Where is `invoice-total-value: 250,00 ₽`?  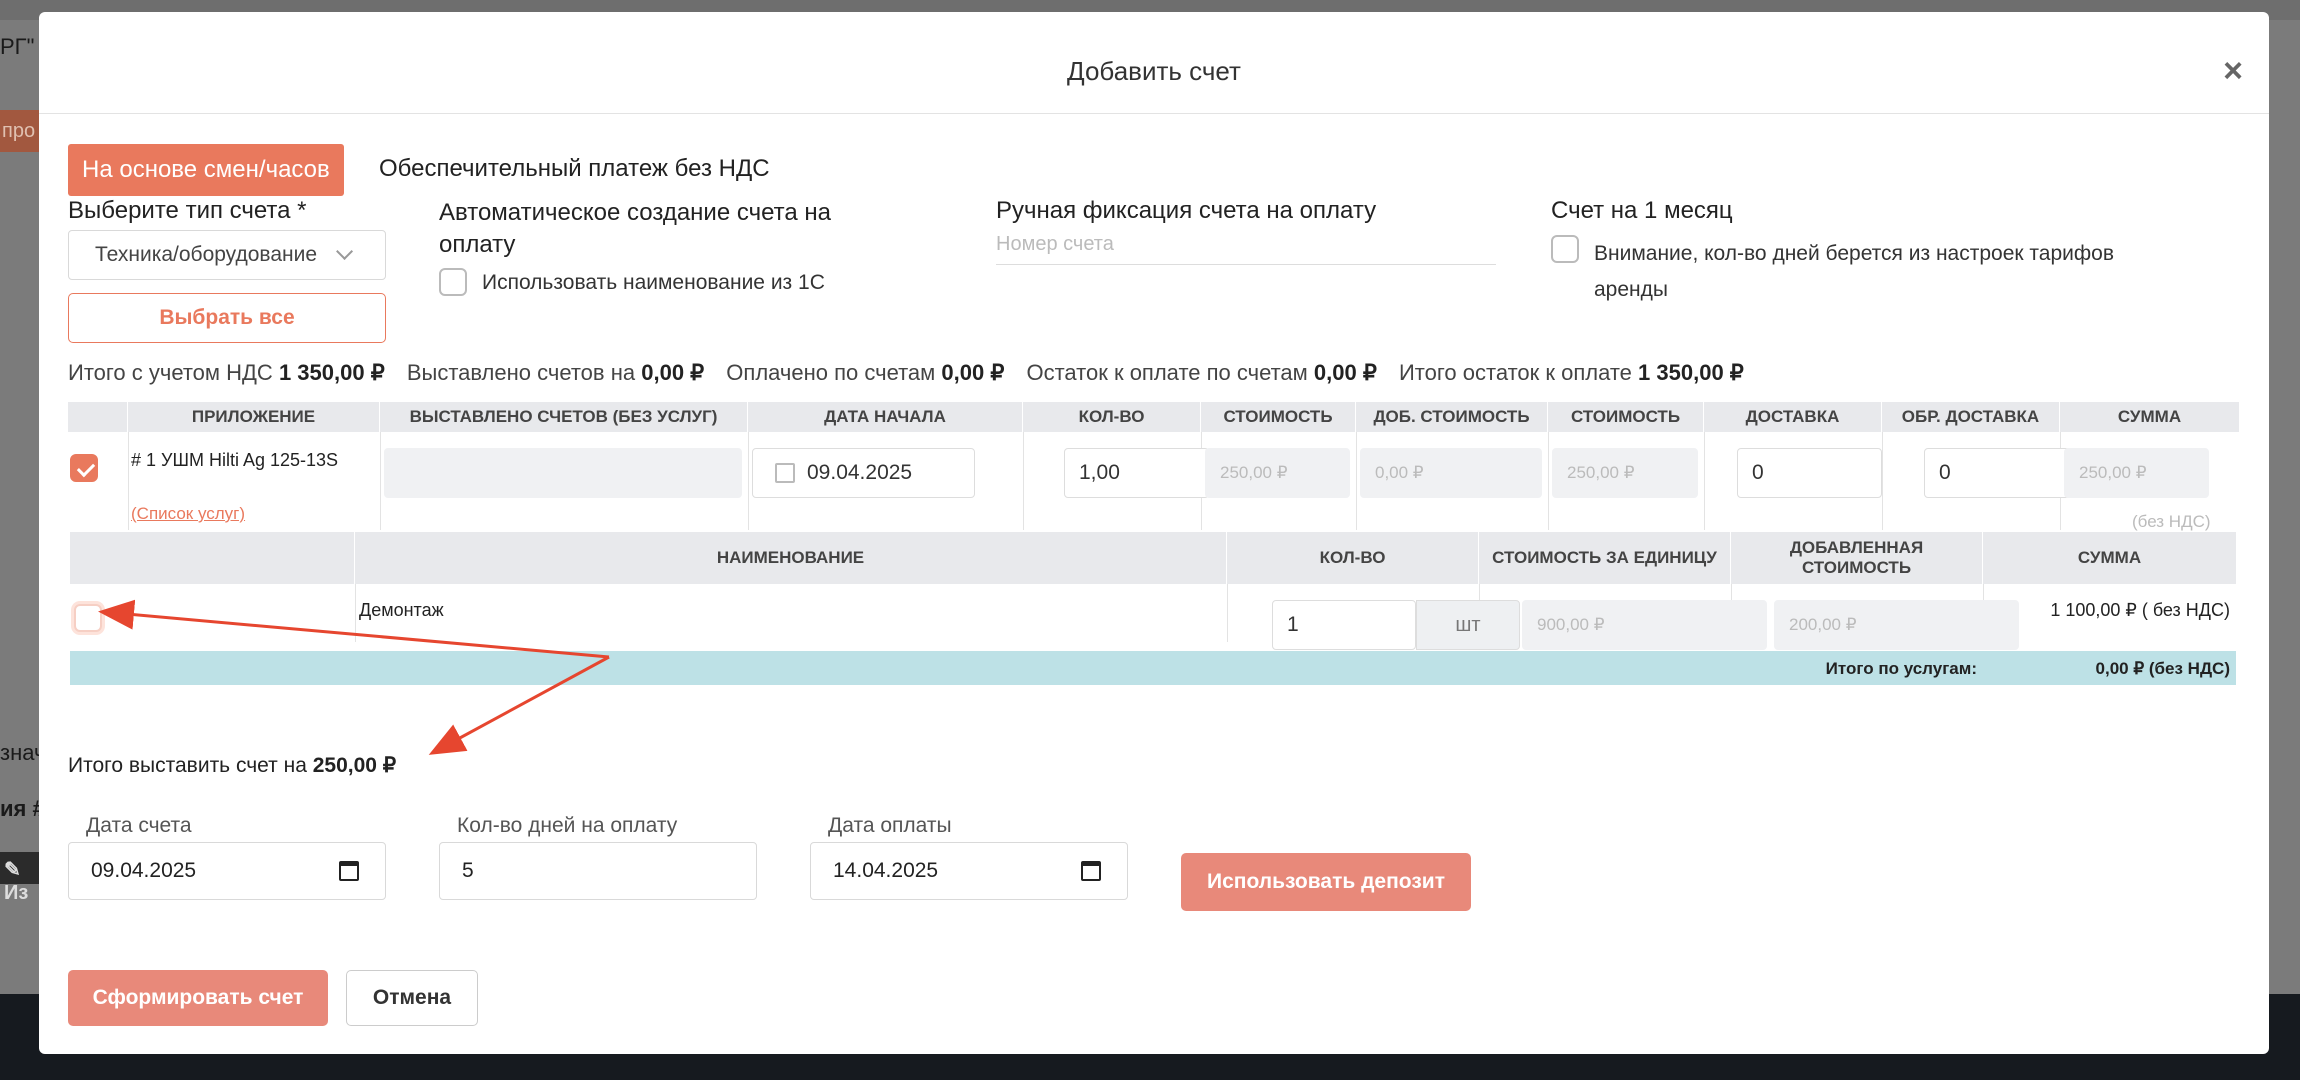 invoice-total-value: 250,00 ₽ is located at coordinates (354, 765).